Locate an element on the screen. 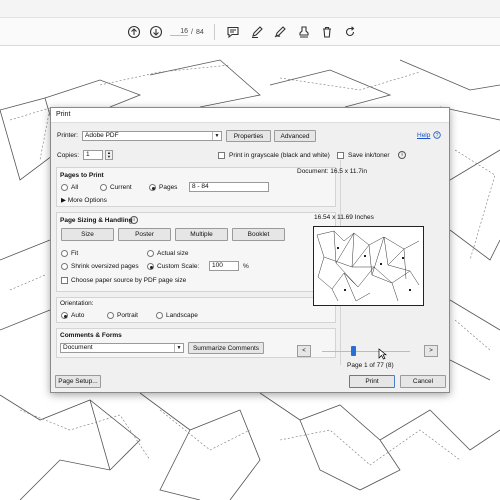  custom-scale-input: 100 is located at coordinates (224, 266).